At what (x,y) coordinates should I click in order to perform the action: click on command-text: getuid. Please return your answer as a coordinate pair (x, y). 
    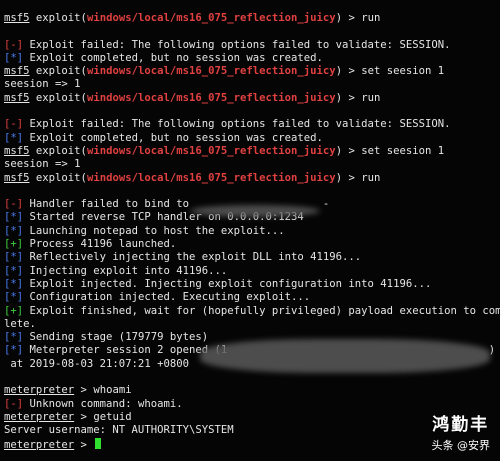
    Looking at the image, I should click on (112, 416).